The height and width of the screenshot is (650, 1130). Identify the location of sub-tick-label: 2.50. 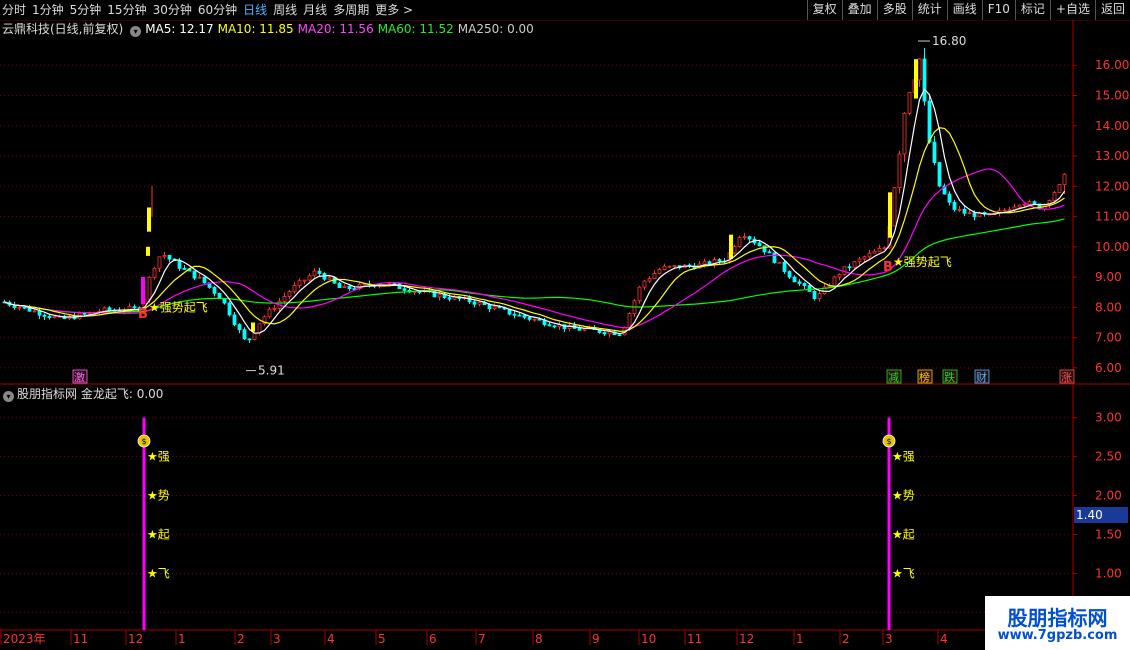
(1108, 457).